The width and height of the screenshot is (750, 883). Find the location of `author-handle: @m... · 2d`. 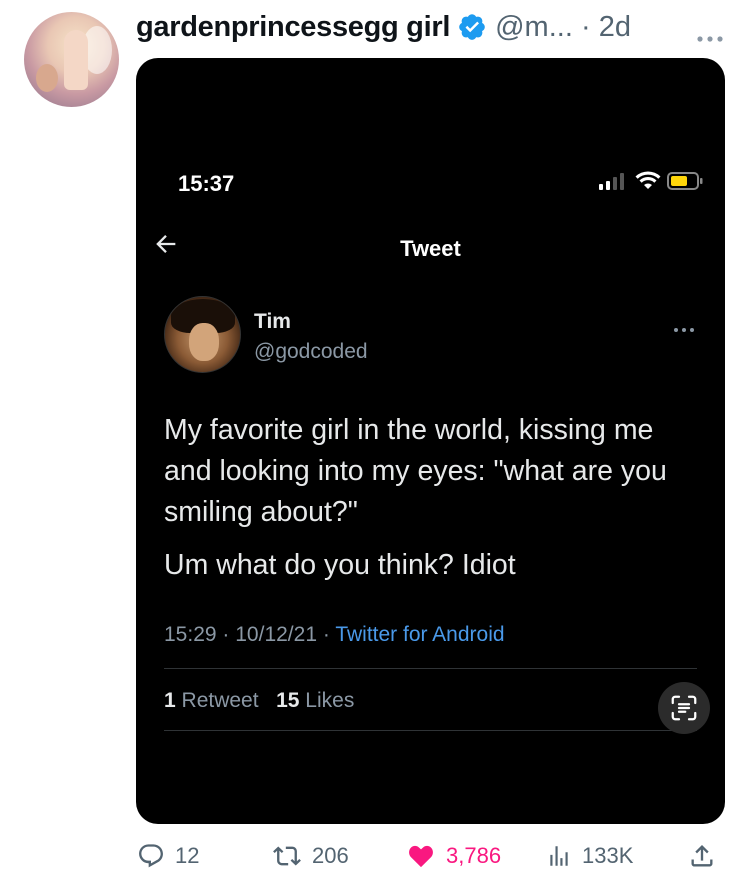

author-handle: @m... · 2d is located at coordinates (563, 27).